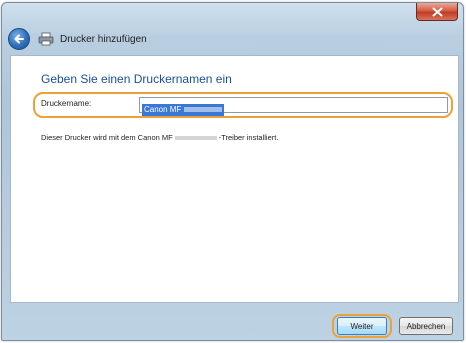 This screenshot has height=343, width=466. I want to click on printer-icon, so click(46, 39).